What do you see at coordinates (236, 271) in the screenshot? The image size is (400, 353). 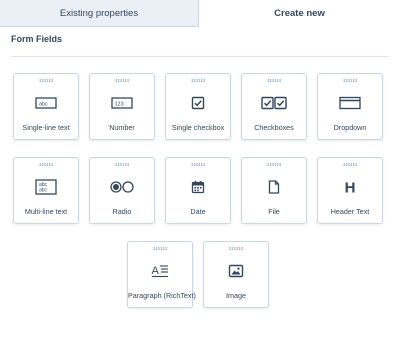 I see `image-icon` at bounding box center [236, 271].